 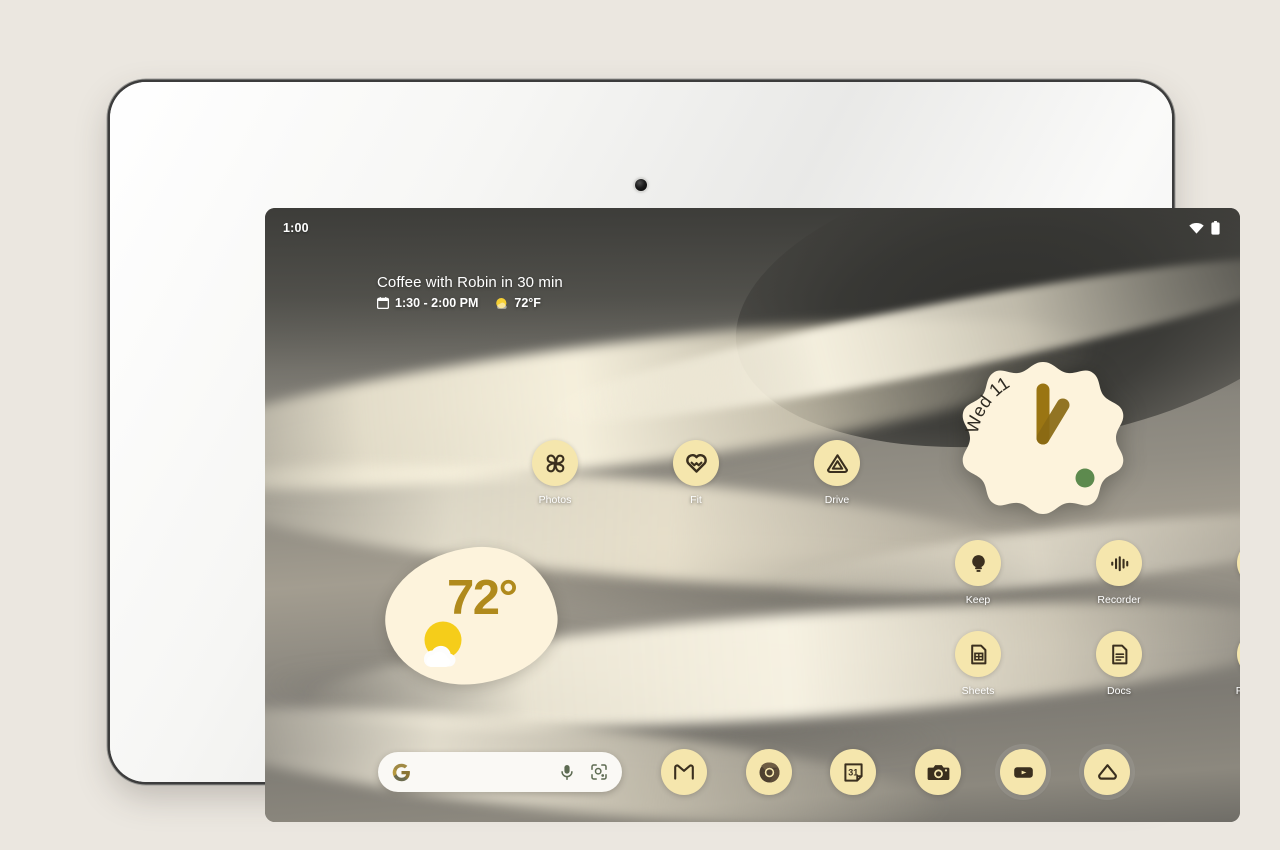 I want to click on at-a-glance-temperature: 72°F, so click(x=527, y=303).